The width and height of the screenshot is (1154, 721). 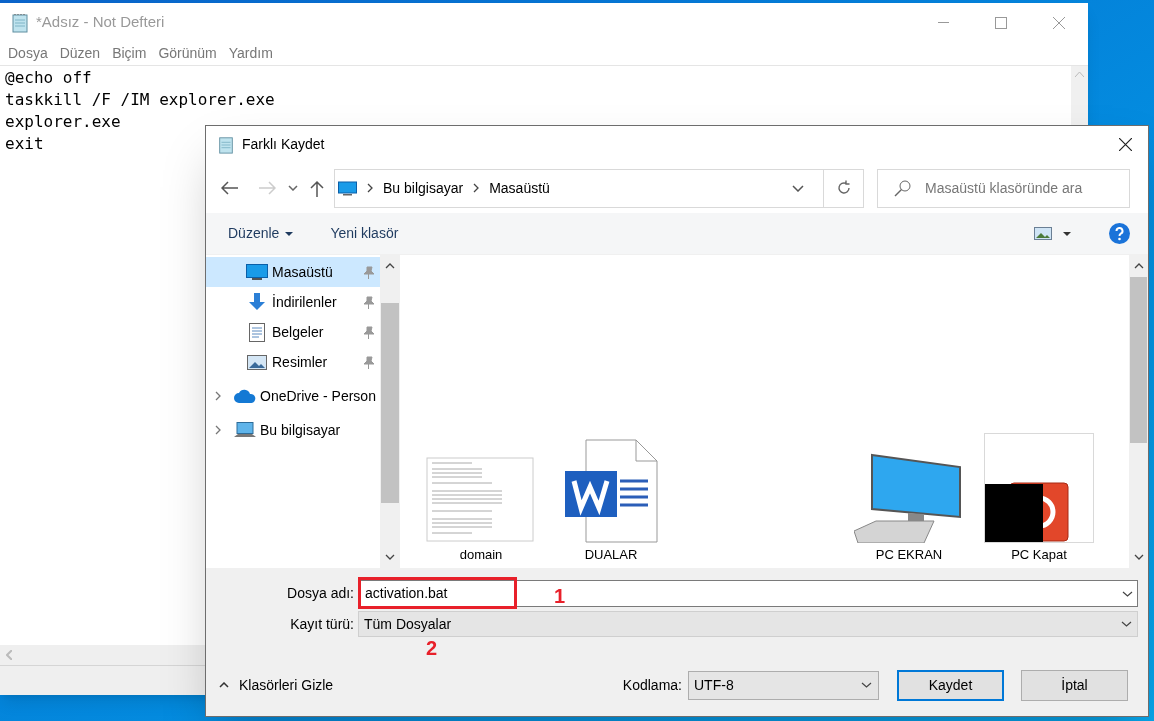 I want to click on computer-icon, so click(x=245, y=430).